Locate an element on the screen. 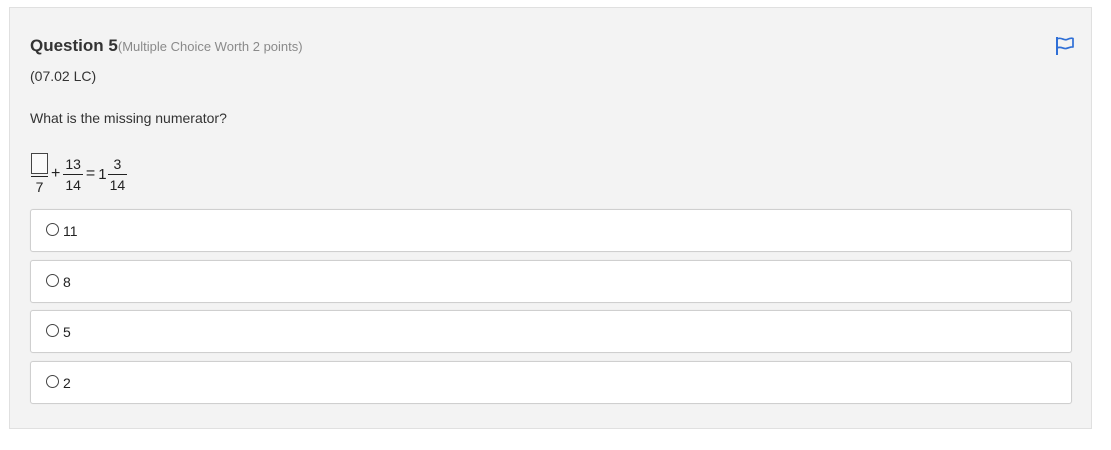  fraction-addend: 13 14 is located at coordinates (73, 174).